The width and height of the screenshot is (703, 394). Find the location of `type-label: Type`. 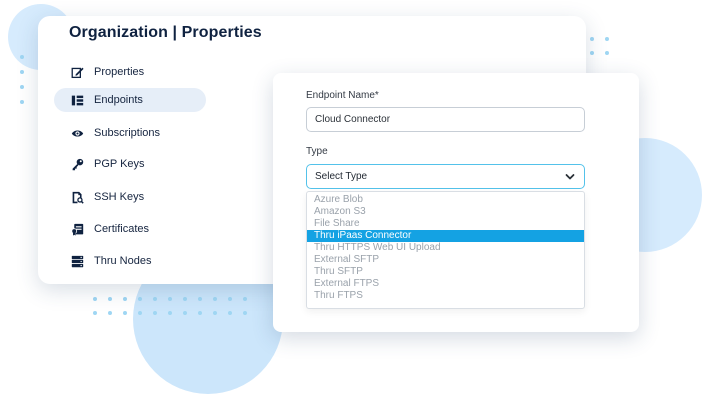

type-label: Type is located at coordinates (317, 151).